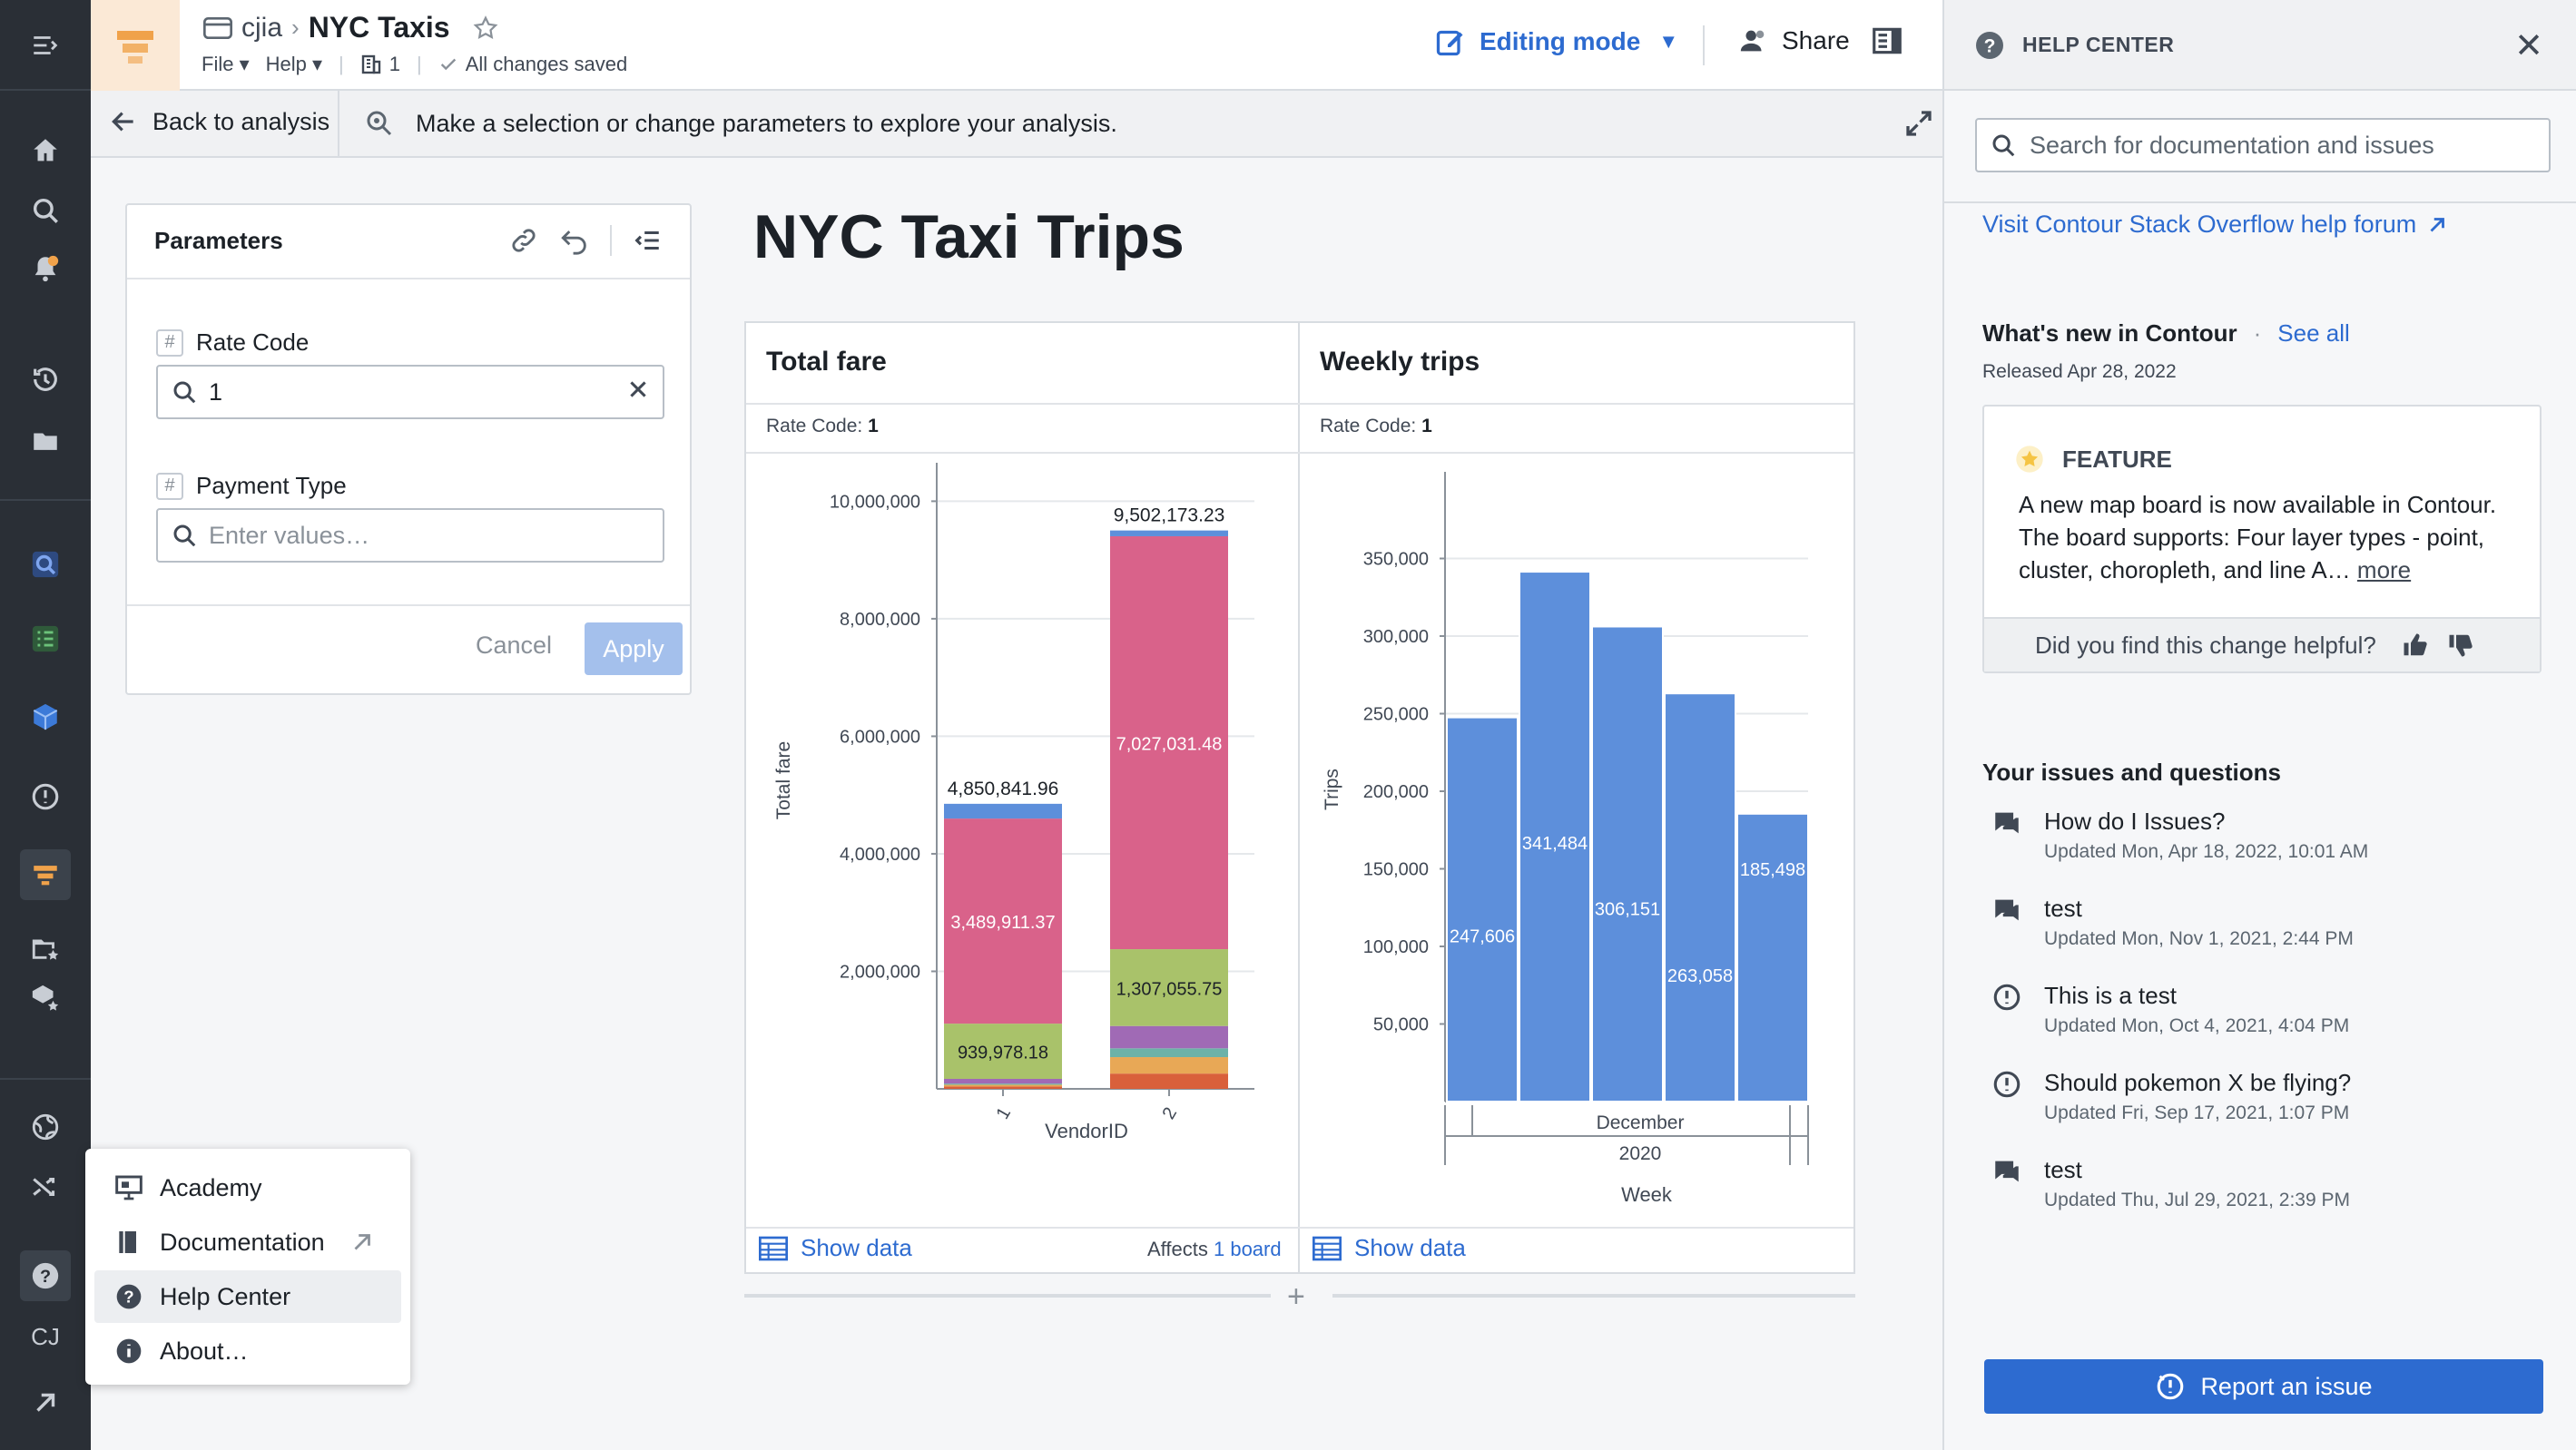  What do you see at coordinates (2197, 1200) in the screenshot?
I see `issue-updated: Updated Thu, Jul 29, 2021, 2:39 PM` at bounding box center [2197, 1200].